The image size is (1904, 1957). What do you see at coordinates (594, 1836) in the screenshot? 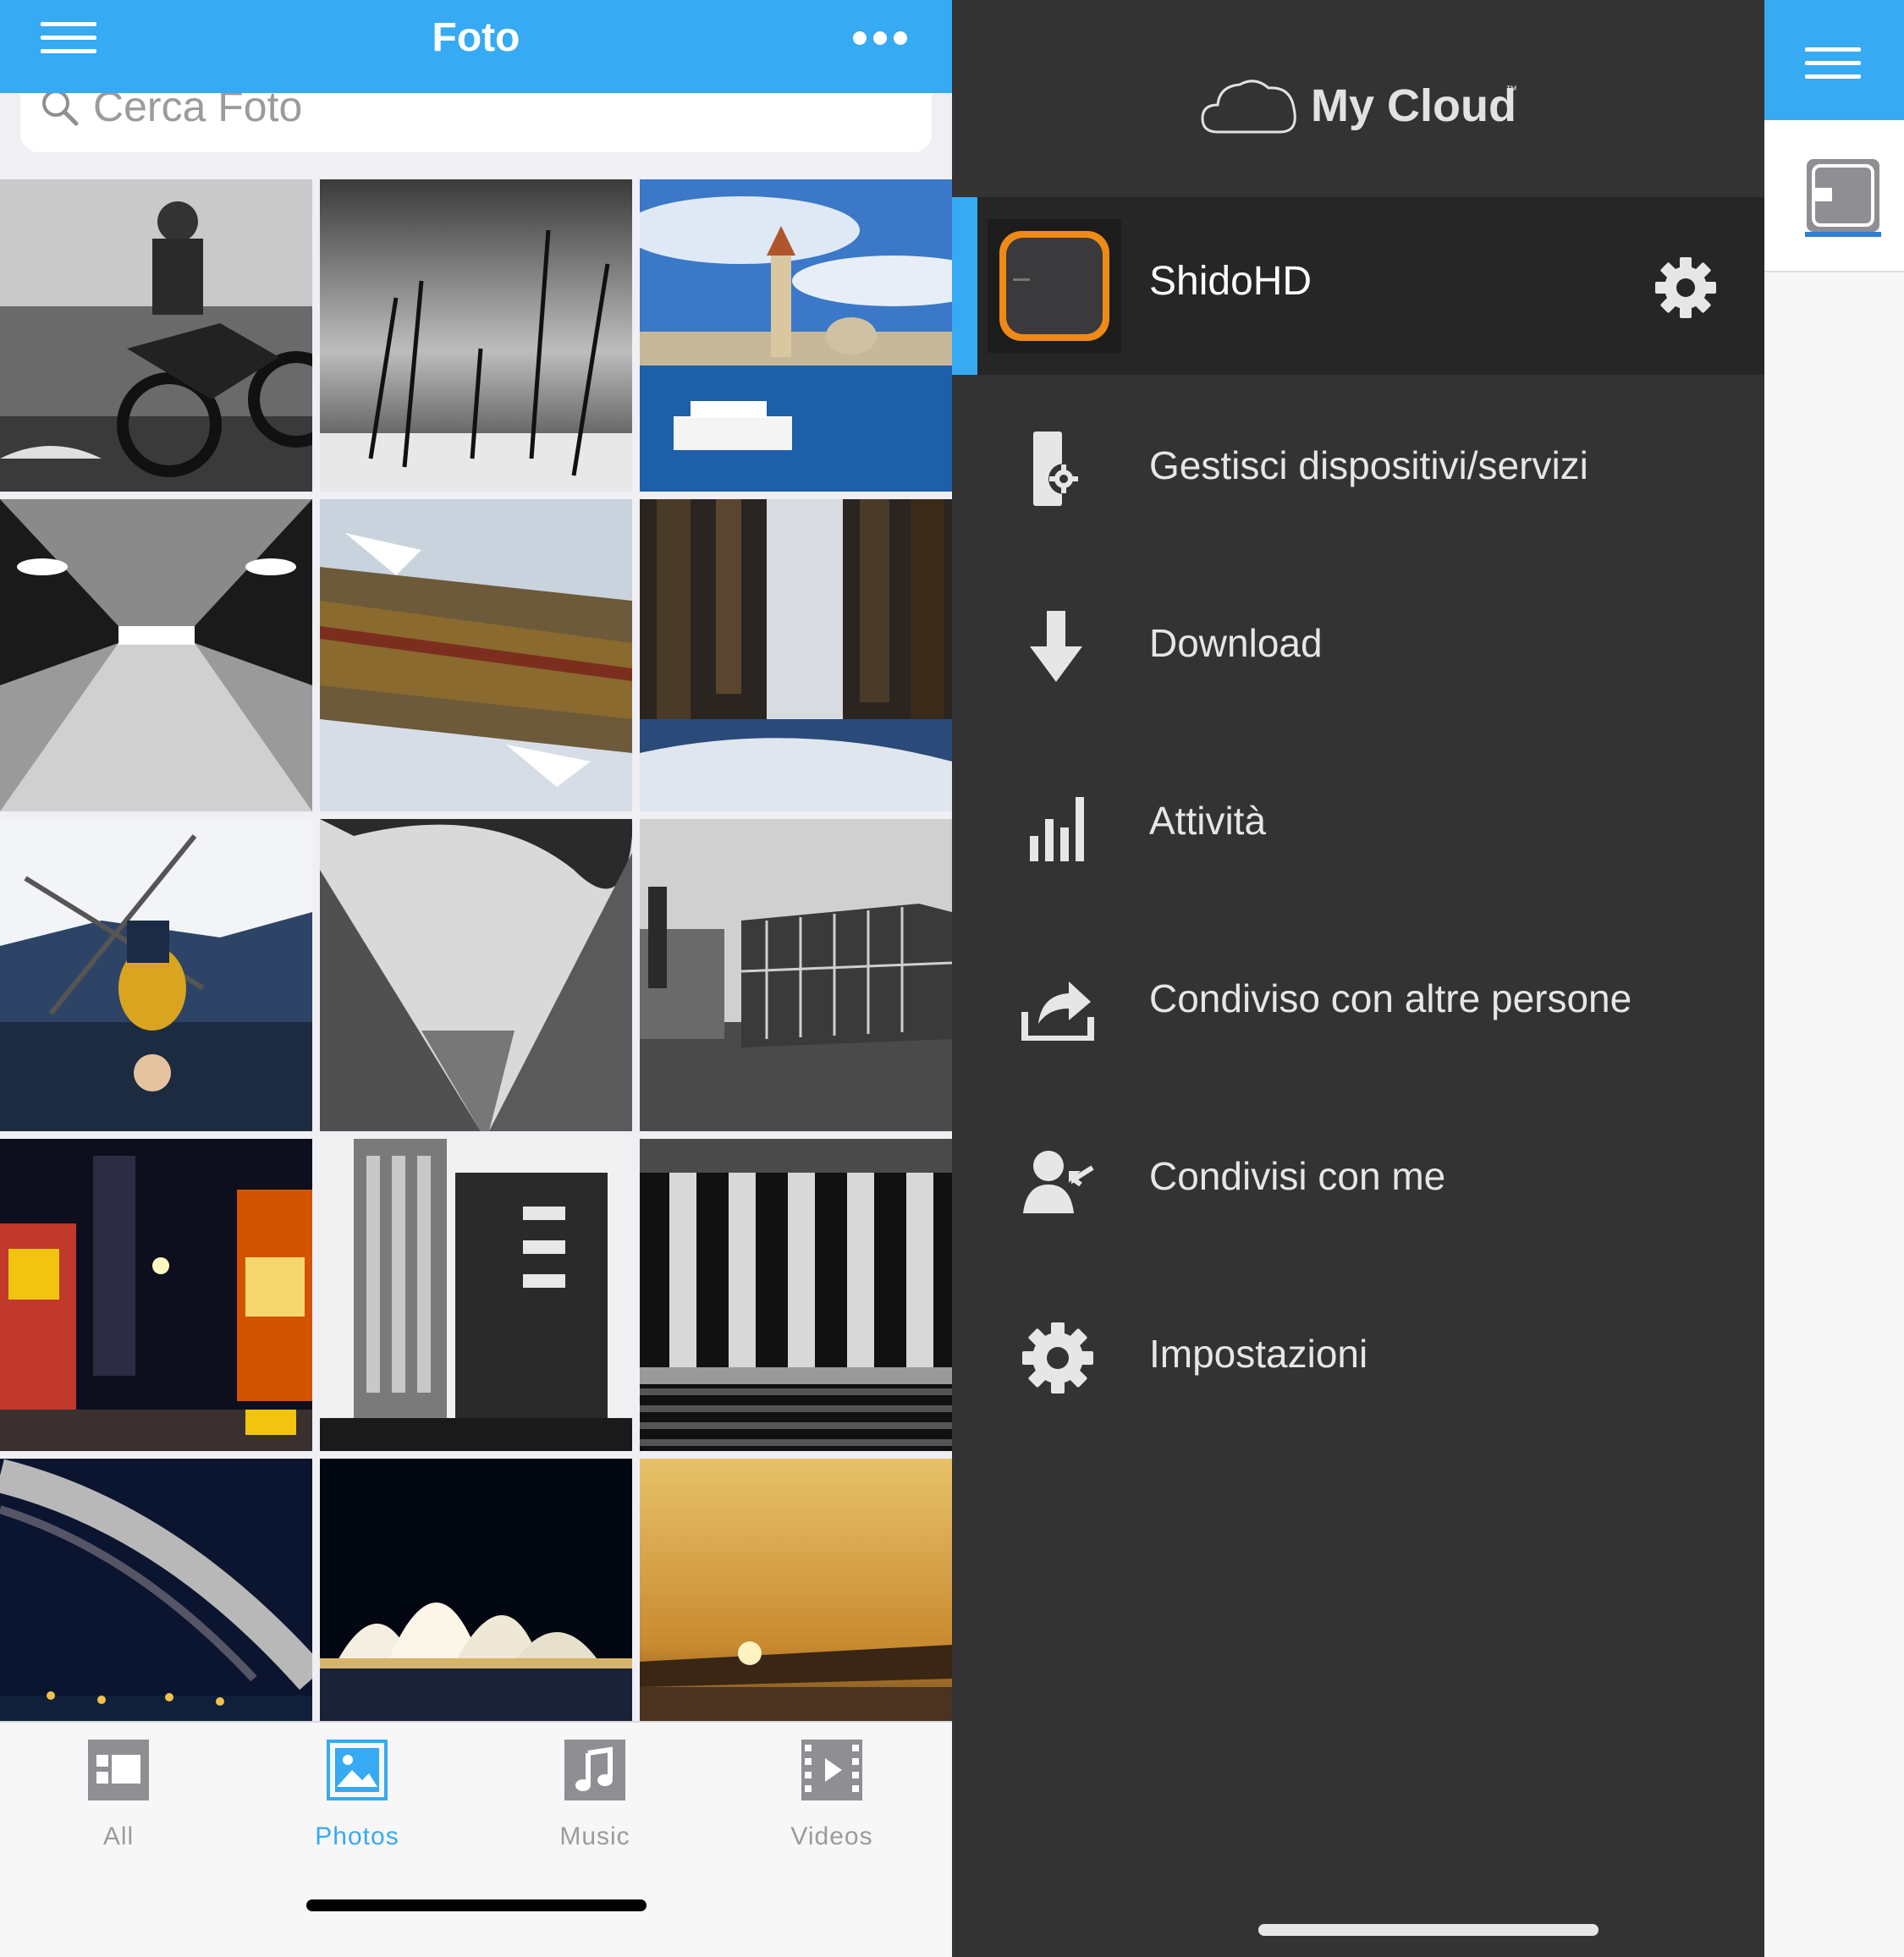
I see `tab-label: Music` at bounding box center [594, 1836].